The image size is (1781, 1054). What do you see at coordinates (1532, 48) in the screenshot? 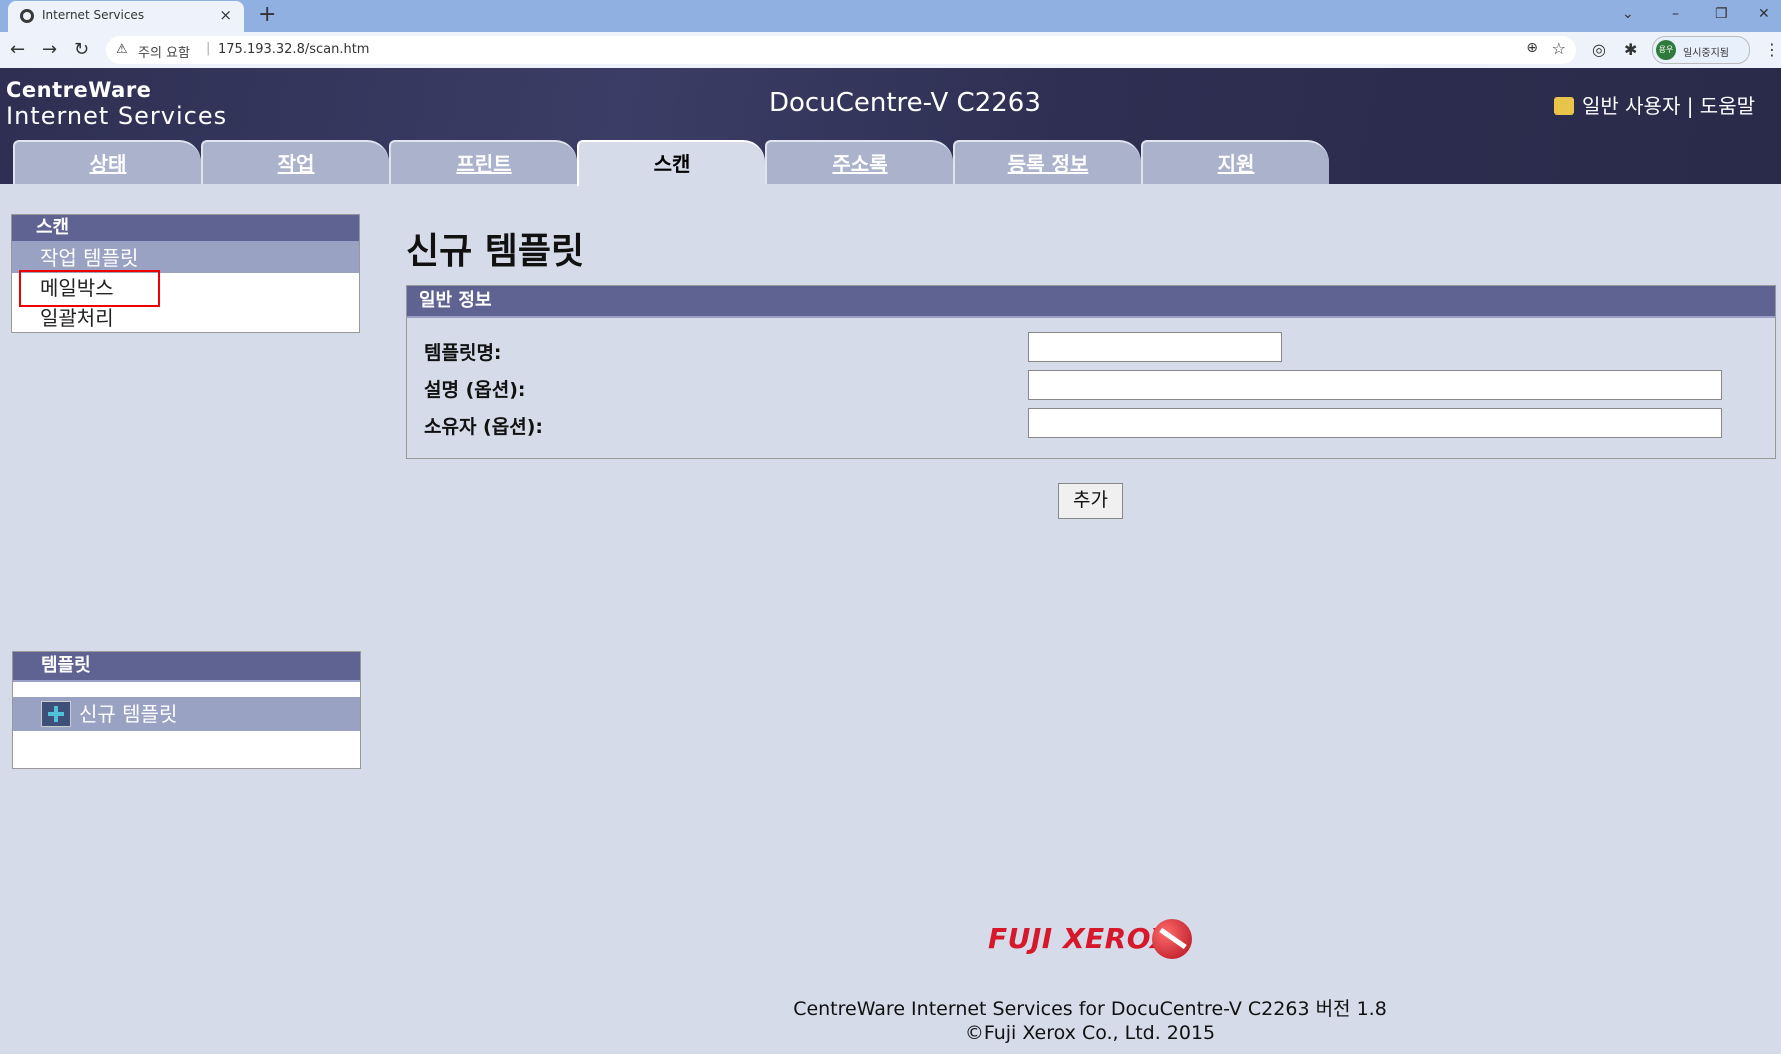
I see `zoom-icon: ⊕` at bounding box center [1532, 48].